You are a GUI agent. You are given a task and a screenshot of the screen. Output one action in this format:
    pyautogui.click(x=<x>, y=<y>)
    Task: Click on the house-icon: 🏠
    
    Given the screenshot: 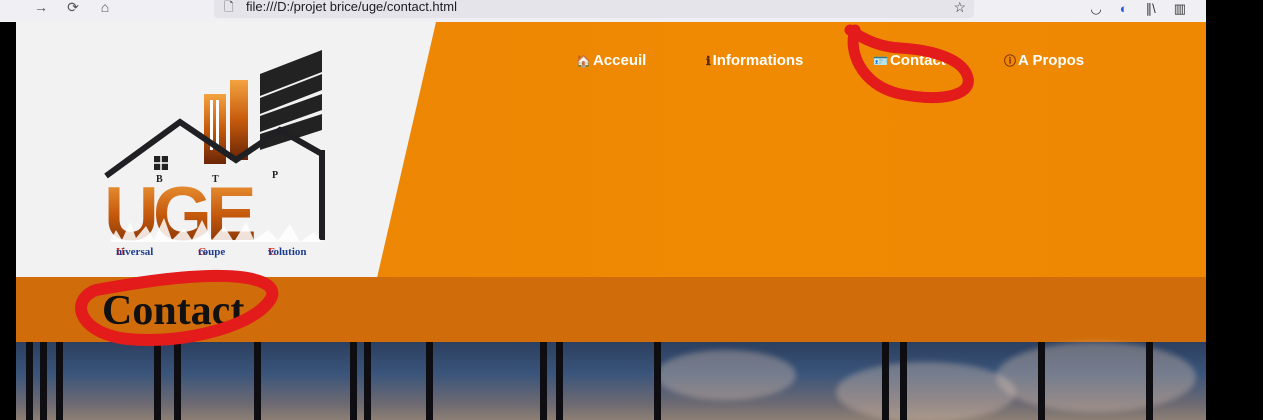 What is the action you would take?
    pyautogui.click(x=583, y=60)
    